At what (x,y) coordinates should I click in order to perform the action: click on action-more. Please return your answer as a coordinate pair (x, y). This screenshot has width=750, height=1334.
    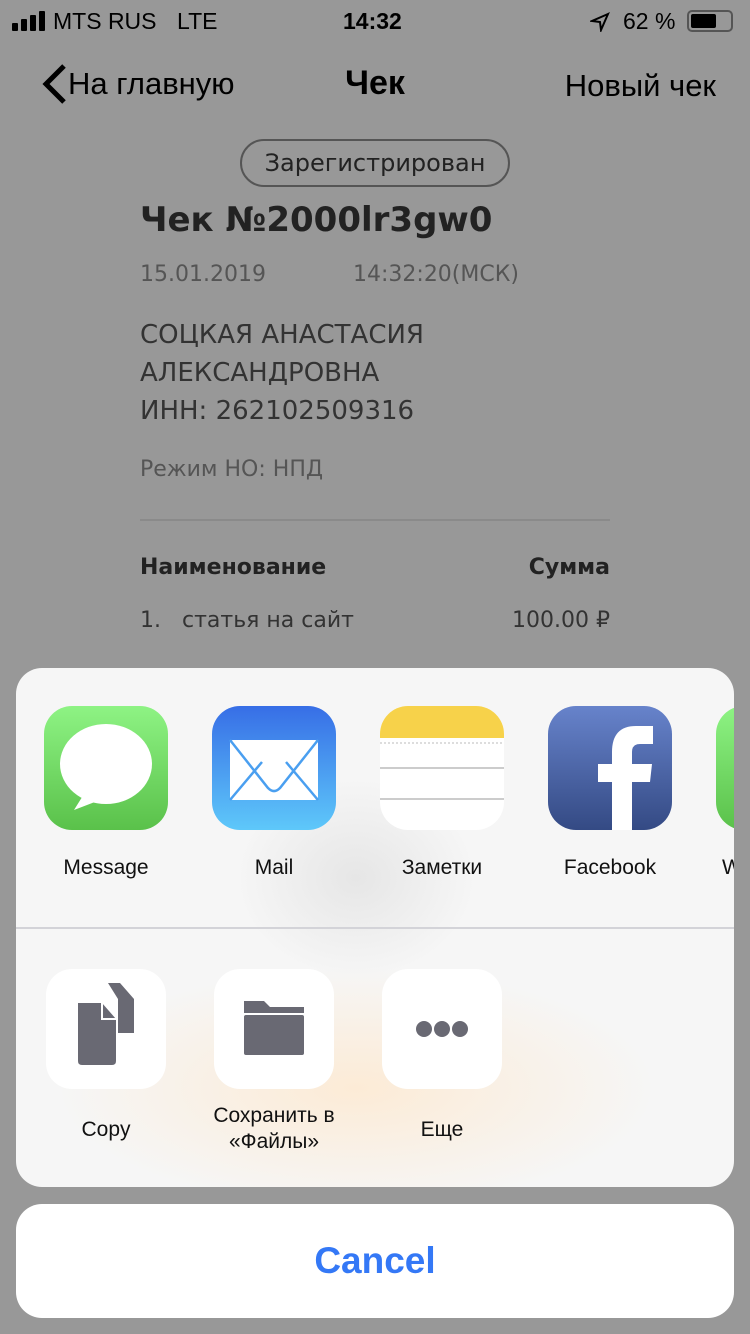
    Looking at the image, I should click on (442, 1029).